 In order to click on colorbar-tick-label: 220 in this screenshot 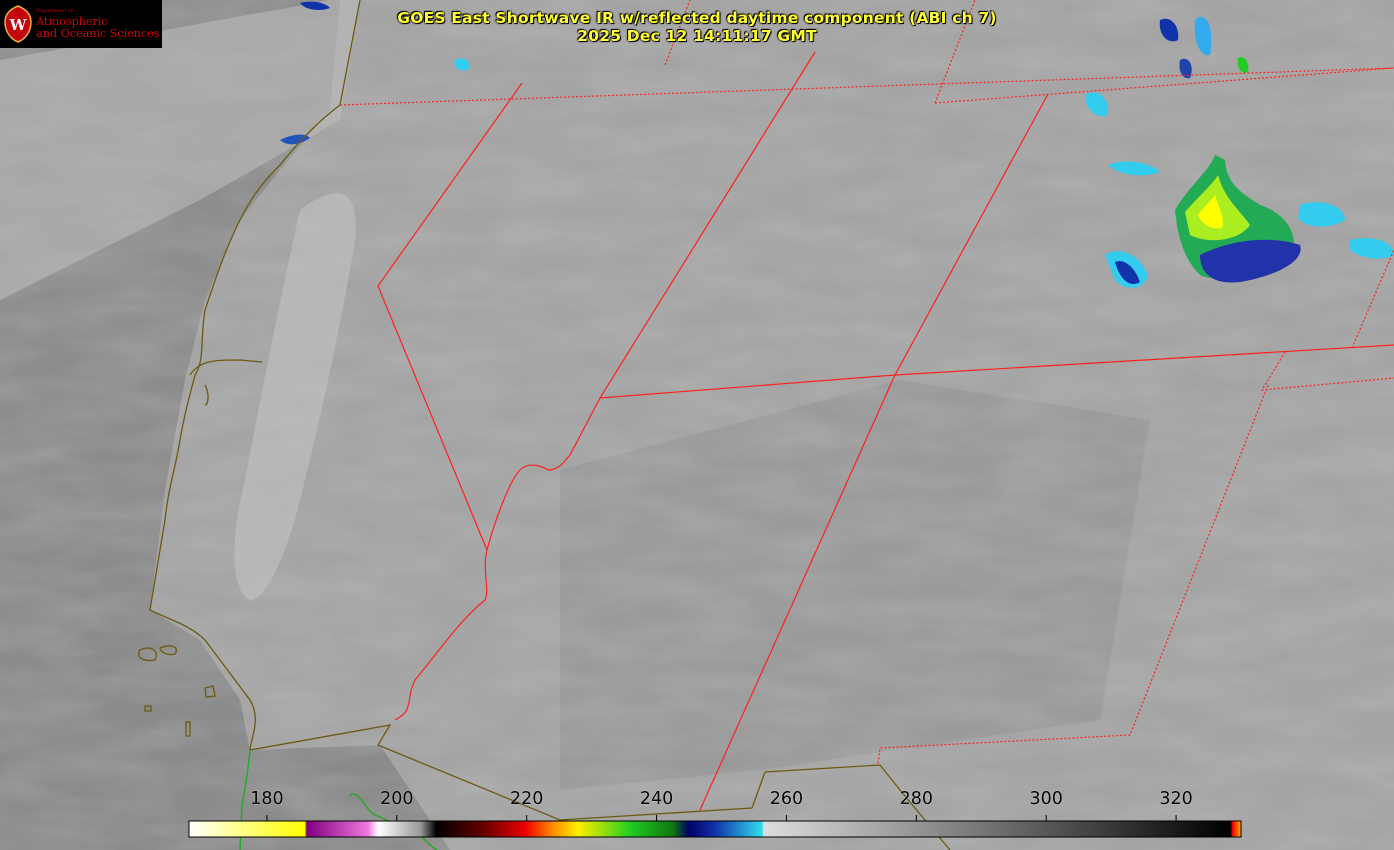, I will do `click(526, 799)`.